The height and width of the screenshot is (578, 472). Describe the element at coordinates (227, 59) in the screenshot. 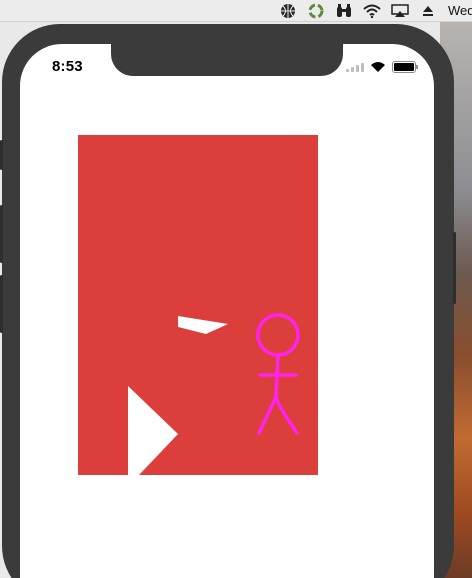

I see `device-notch` at that location.